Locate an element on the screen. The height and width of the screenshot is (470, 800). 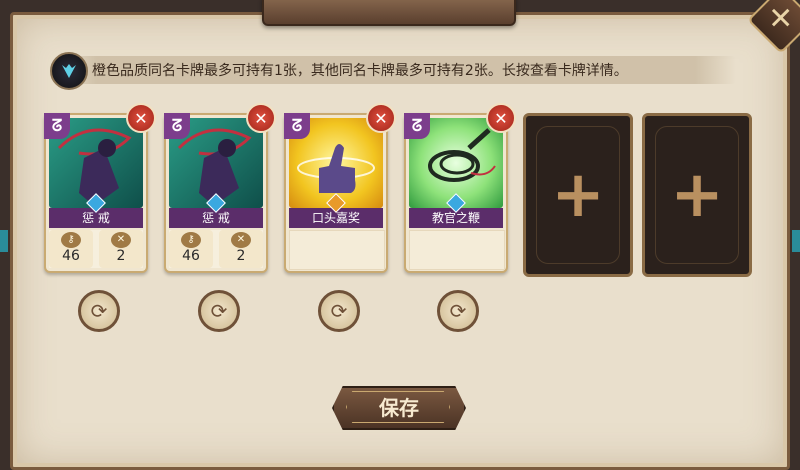
title-plate is located at coordinates (389, 13).